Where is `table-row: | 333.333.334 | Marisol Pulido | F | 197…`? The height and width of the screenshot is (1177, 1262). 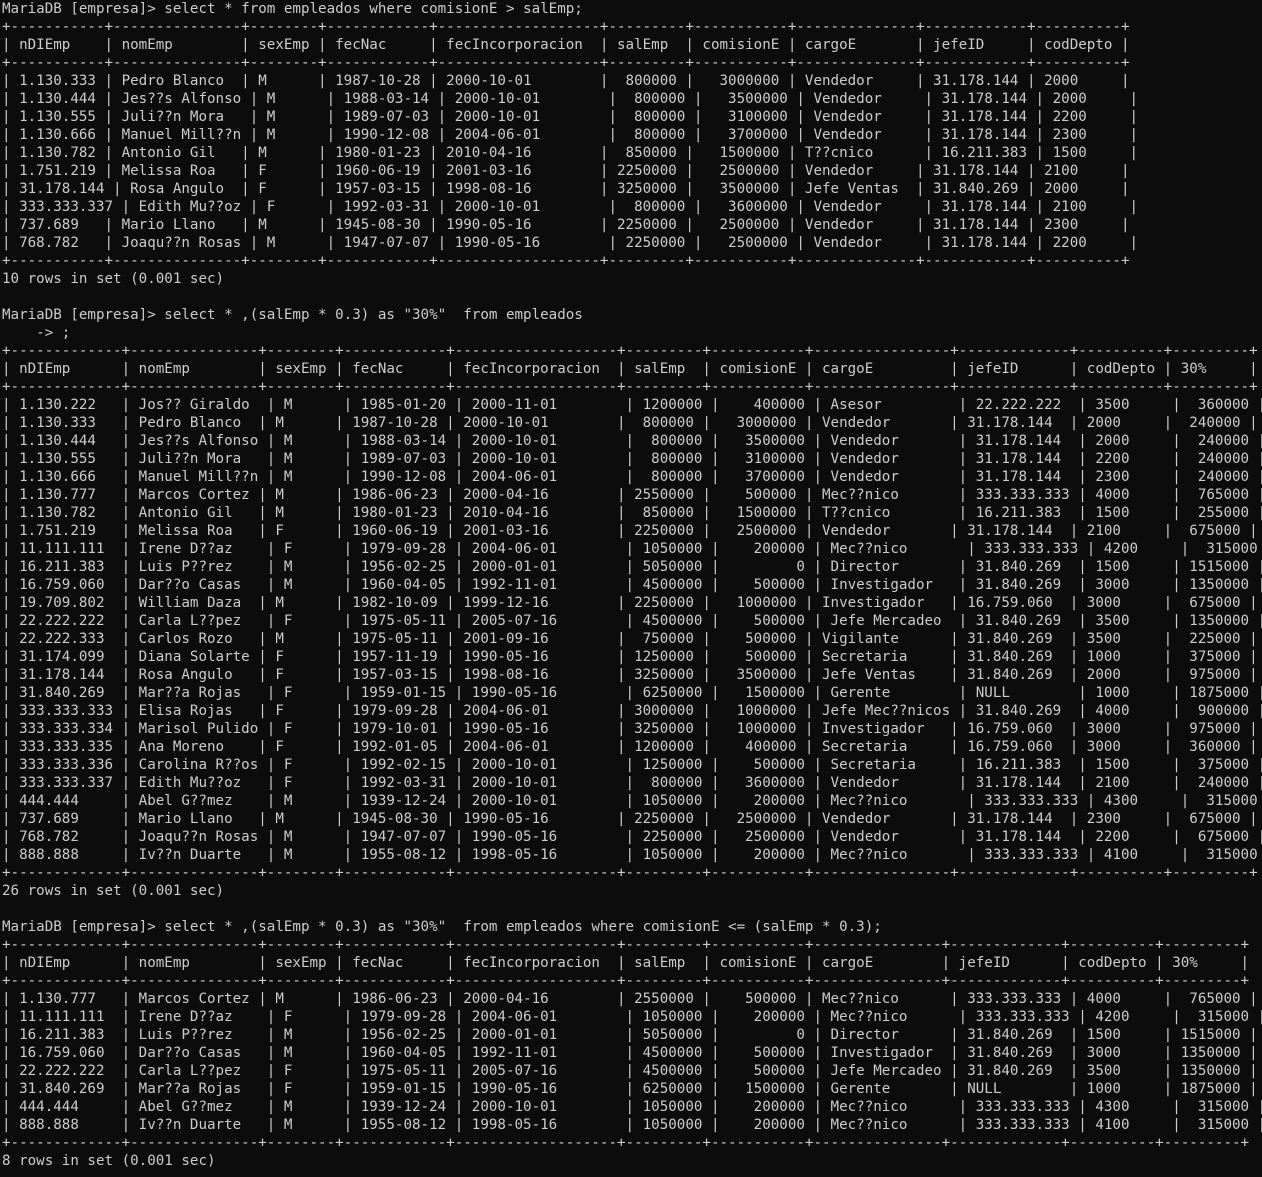
table-row: | 333.333.334 | Marisol Pulido | F | 197… is located at coordinates (630, 729).